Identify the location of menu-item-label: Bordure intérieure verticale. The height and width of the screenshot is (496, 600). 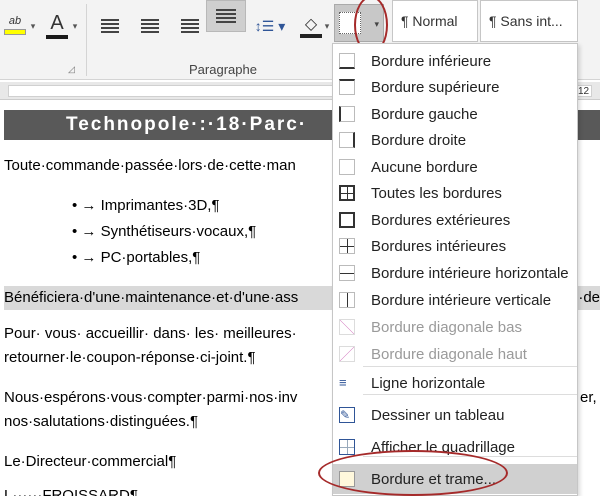
(461, 300).